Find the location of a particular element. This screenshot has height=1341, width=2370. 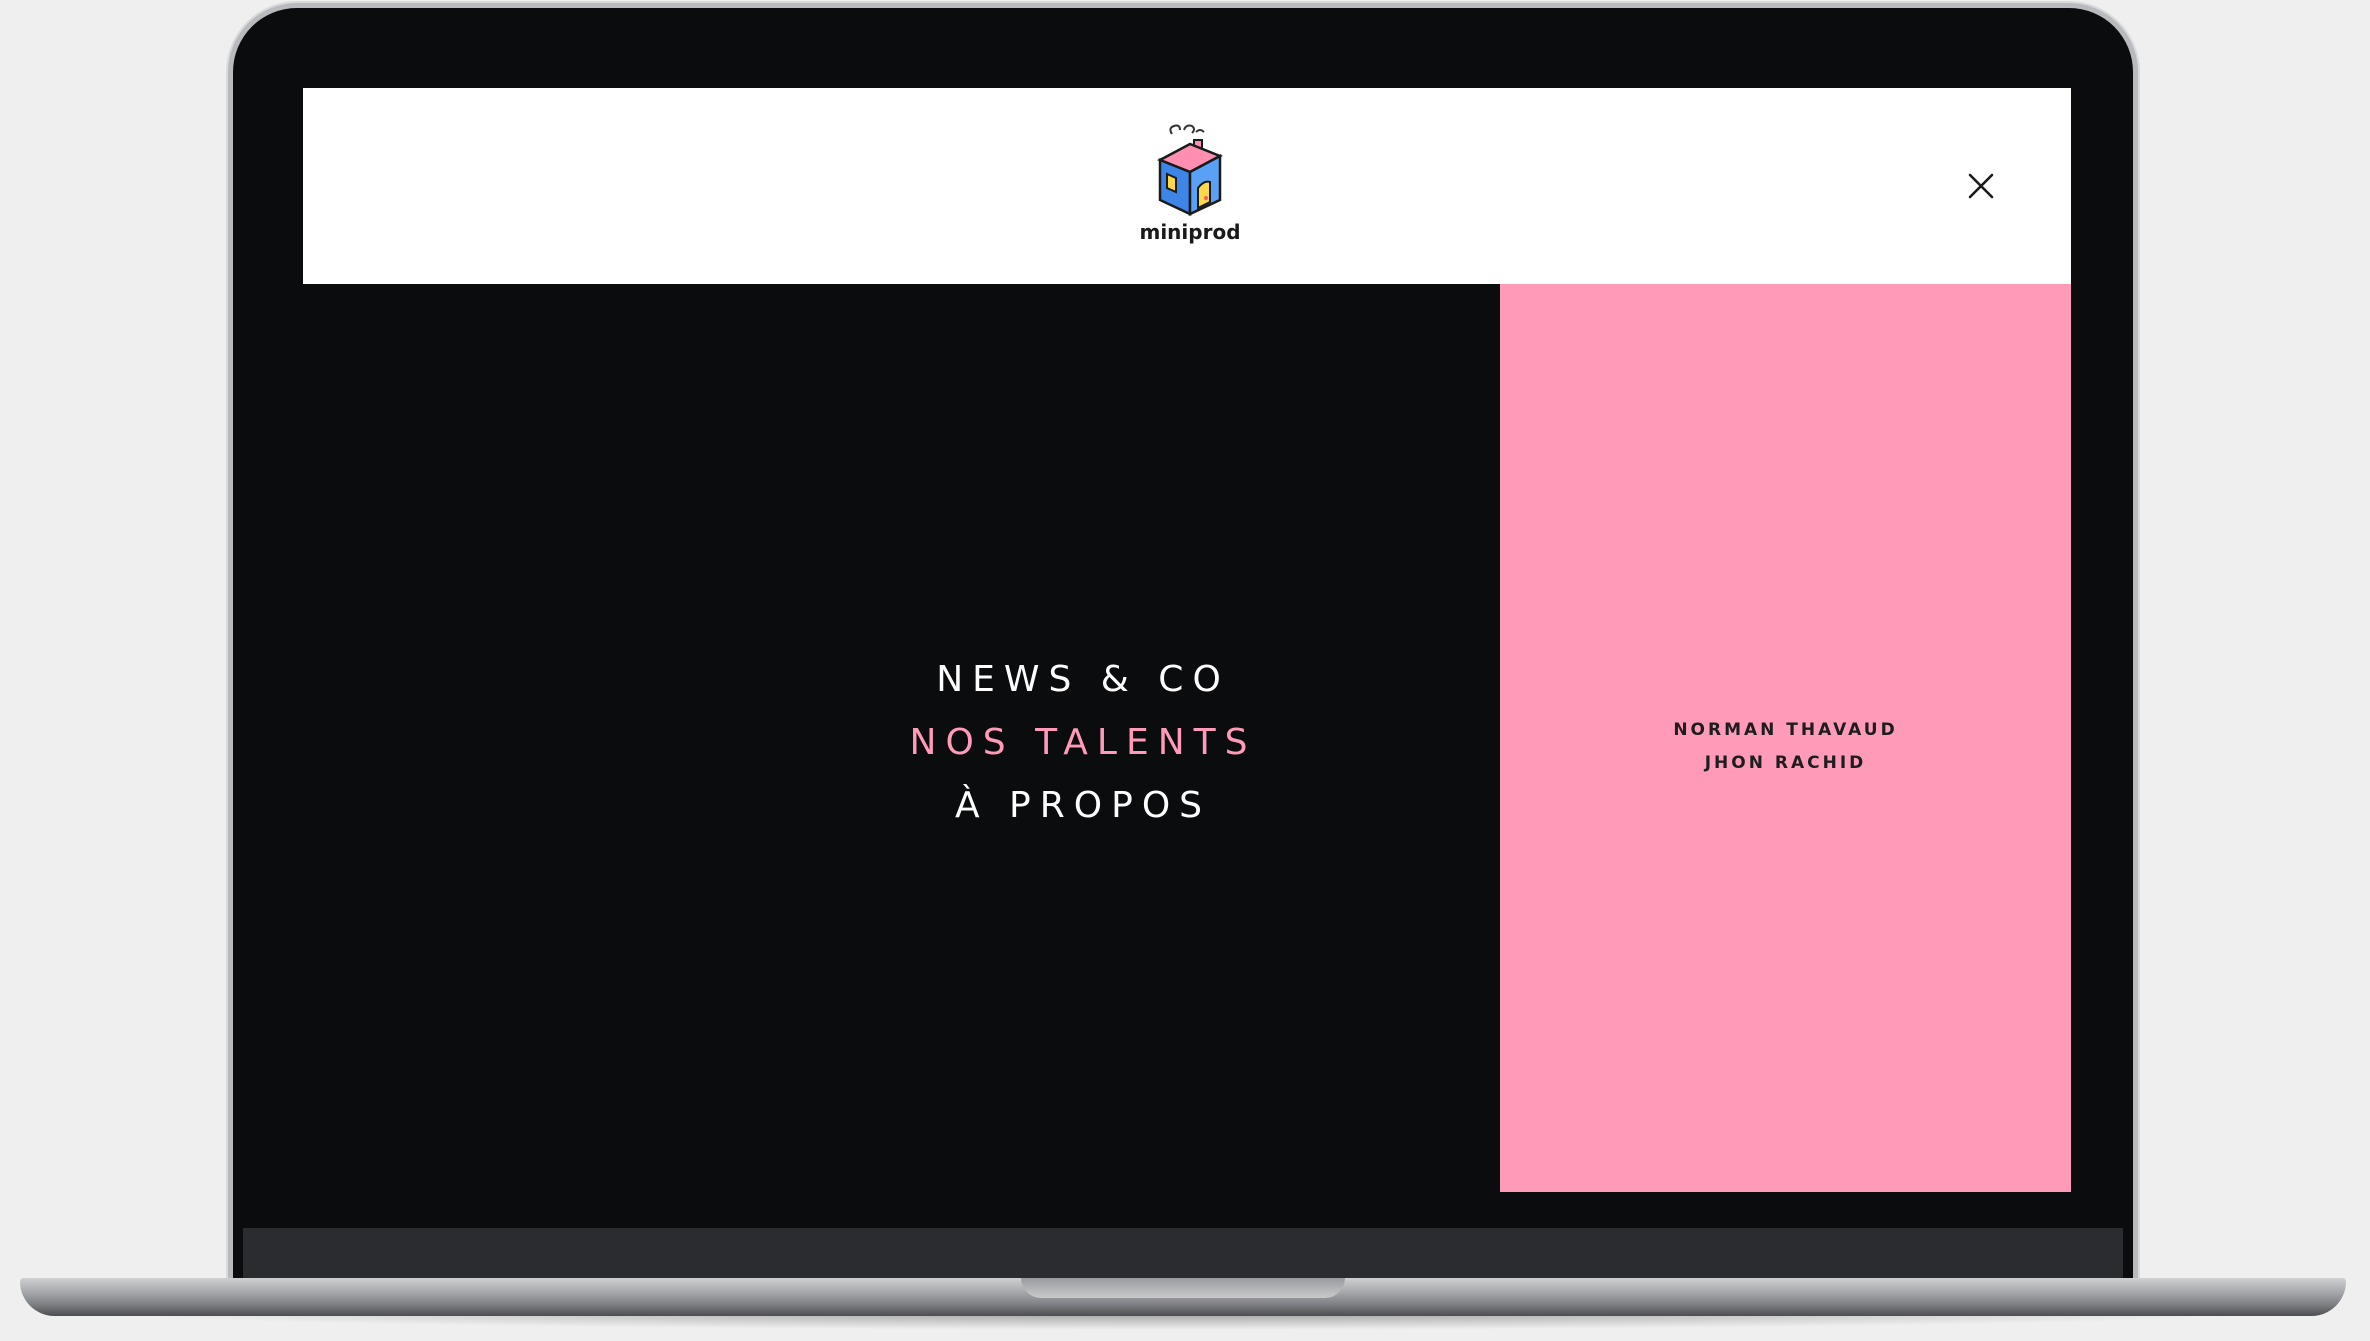

talent-item-norman: NORMAN THAVAUD is located at coordinates (1785, 730).